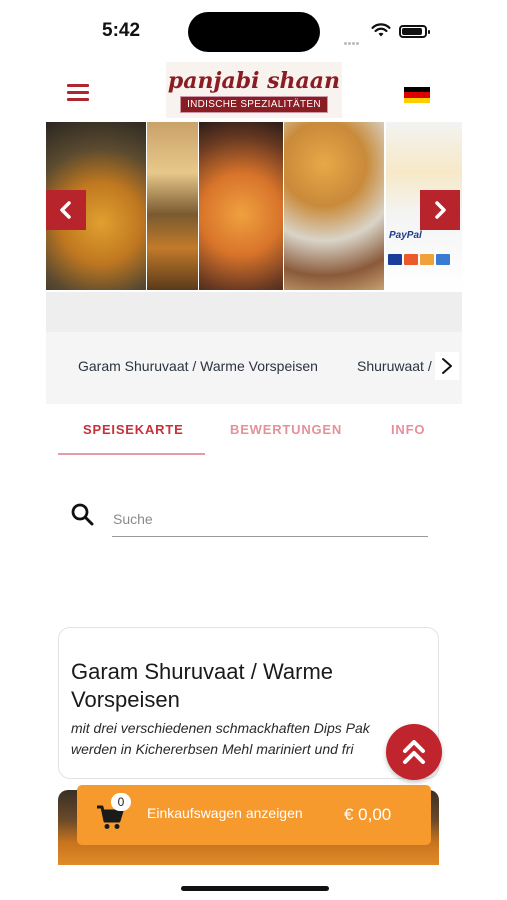  I want to click on paypal-logo: PayPal, so click(405, 235).